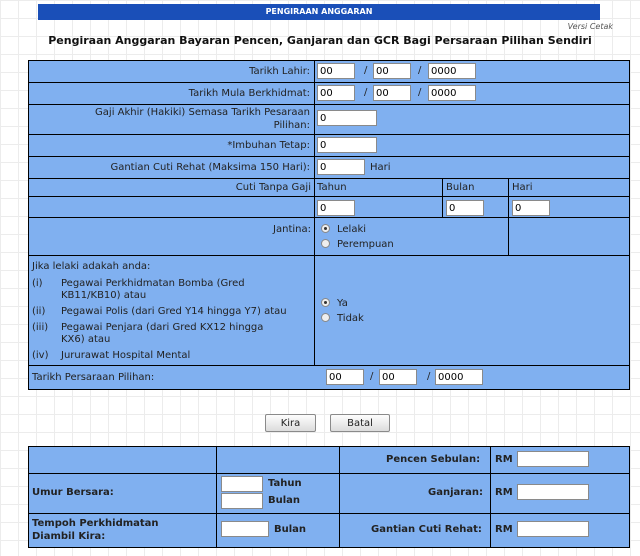 This screenshot has width=640, height=556. I want to click on special-service-yes-label: Ya, so click(342, 303).